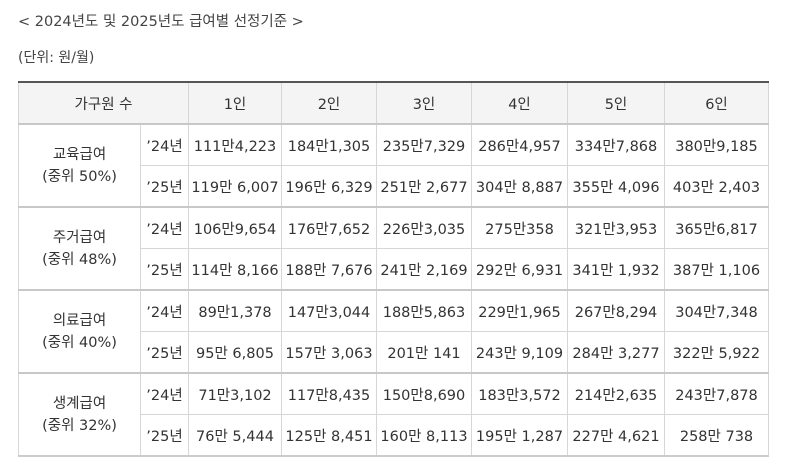 This screenshot has height=466, width=786. What do you see at coordinates (616, 269) in the screenshot?
I see `value-cell: 341만 1,932` at bounding box center [616, 269].